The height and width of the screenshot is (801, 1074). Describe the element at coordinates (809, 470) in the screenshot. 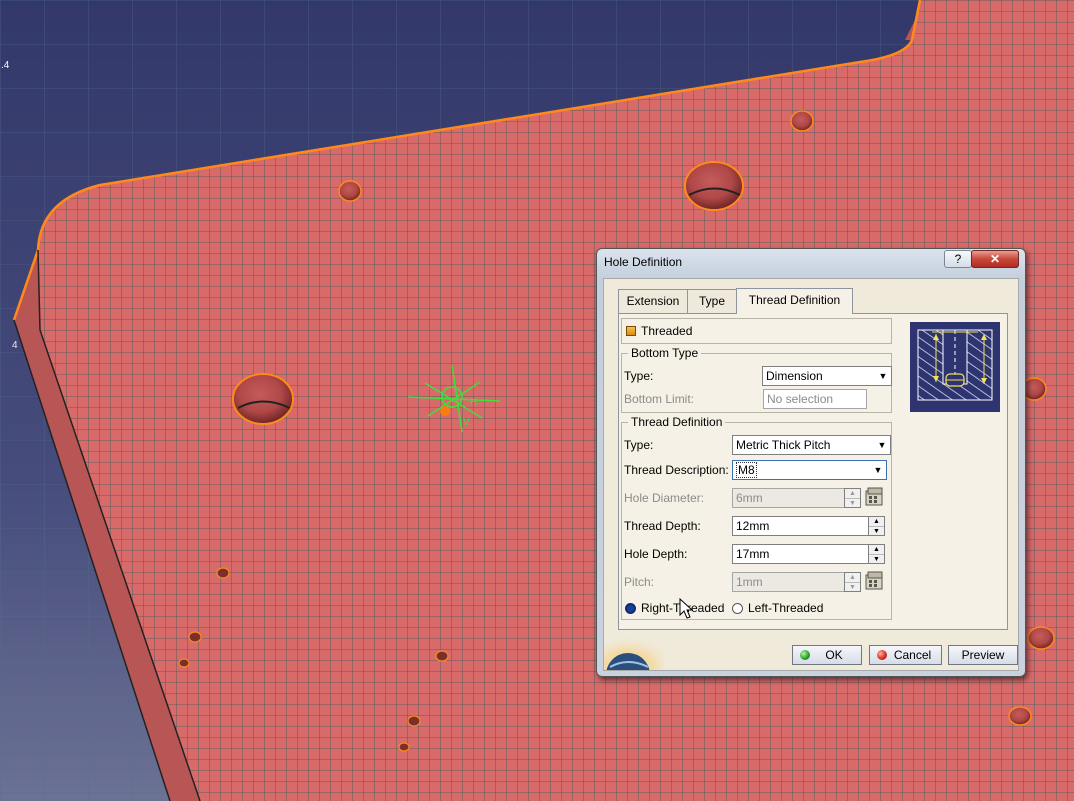

I see `thread-description-dropdown: M8 ▼` at that location.